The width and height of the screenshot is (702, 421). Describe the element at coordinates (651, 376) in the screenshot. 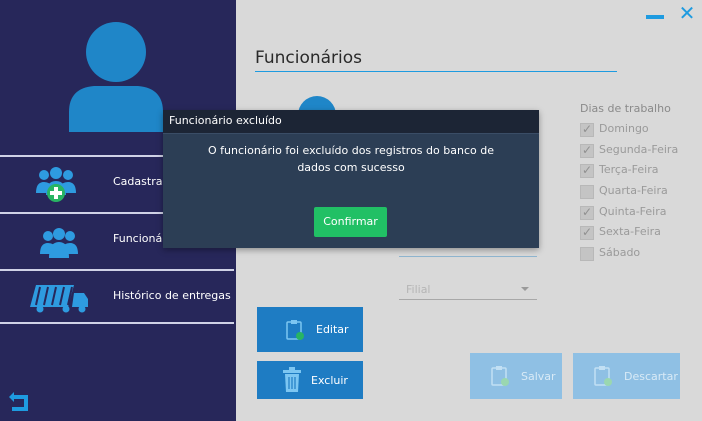

I see `discard-label: Descartar` at that location.